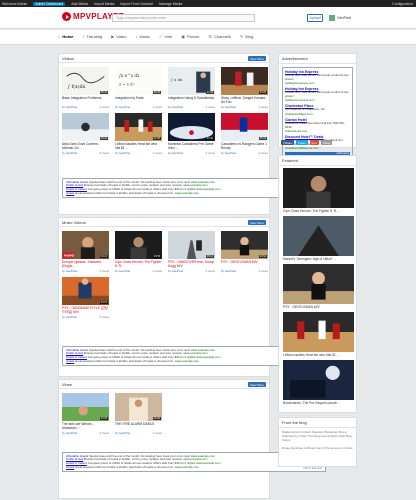 Image resolution: width=416 pixels, height=500 pixels. What do you see at coordinates (244, 100) in the screenshot?
I see `video-title: Shaq, LeBron, Dwight Howard All-Fun` at bounding box center [244, 100].